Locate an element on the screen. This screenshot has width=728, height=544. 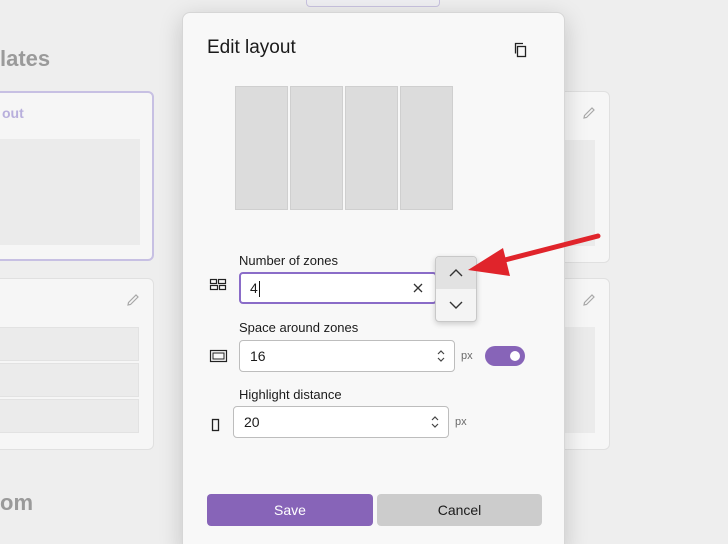
template-card-selected: out is located at coordinates (77, 176).